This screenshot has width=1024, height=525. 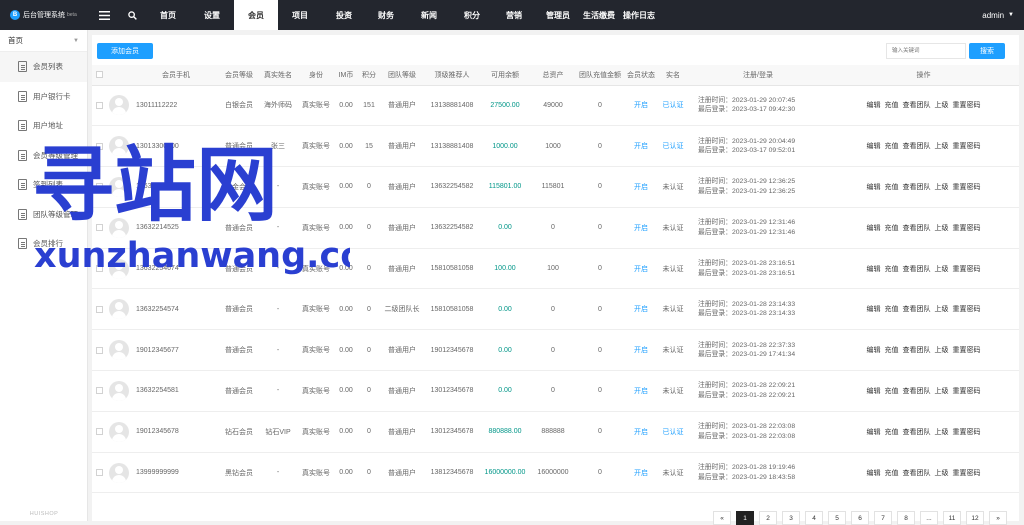 What do you see at coordinates (43, 215) in the screenshot?
I see `sidebar-item: 团队等级管理` at bounding box center [43, 215].